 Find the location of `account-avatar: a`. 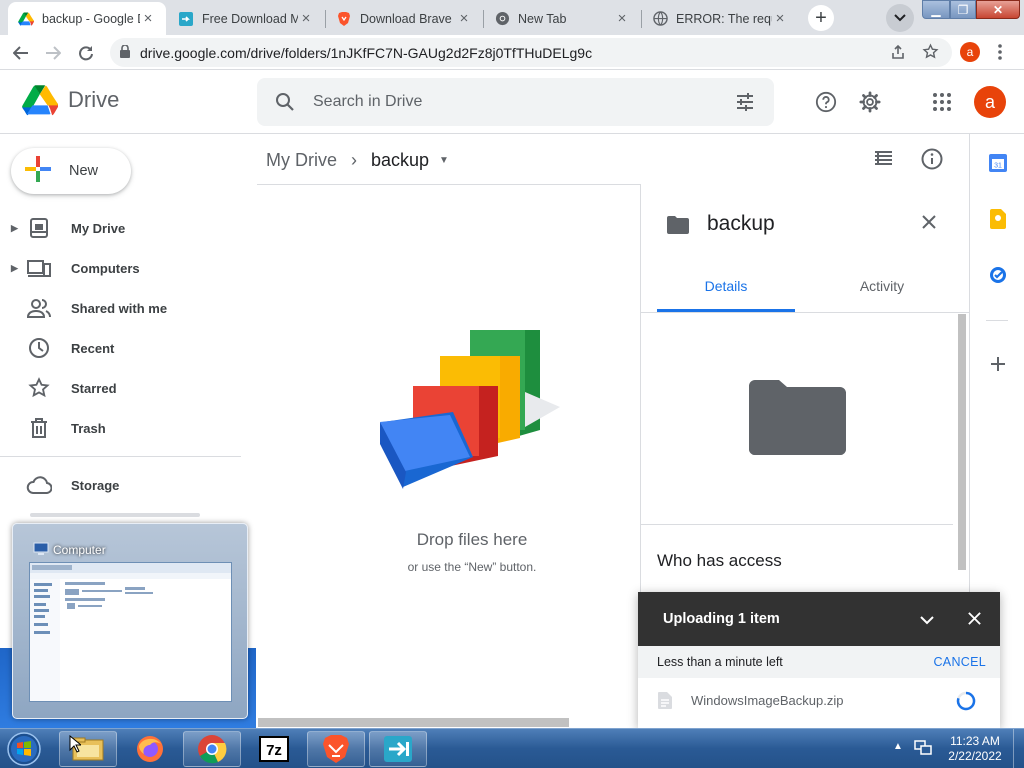

account-avatar: a is located at coordinates (990, 102).